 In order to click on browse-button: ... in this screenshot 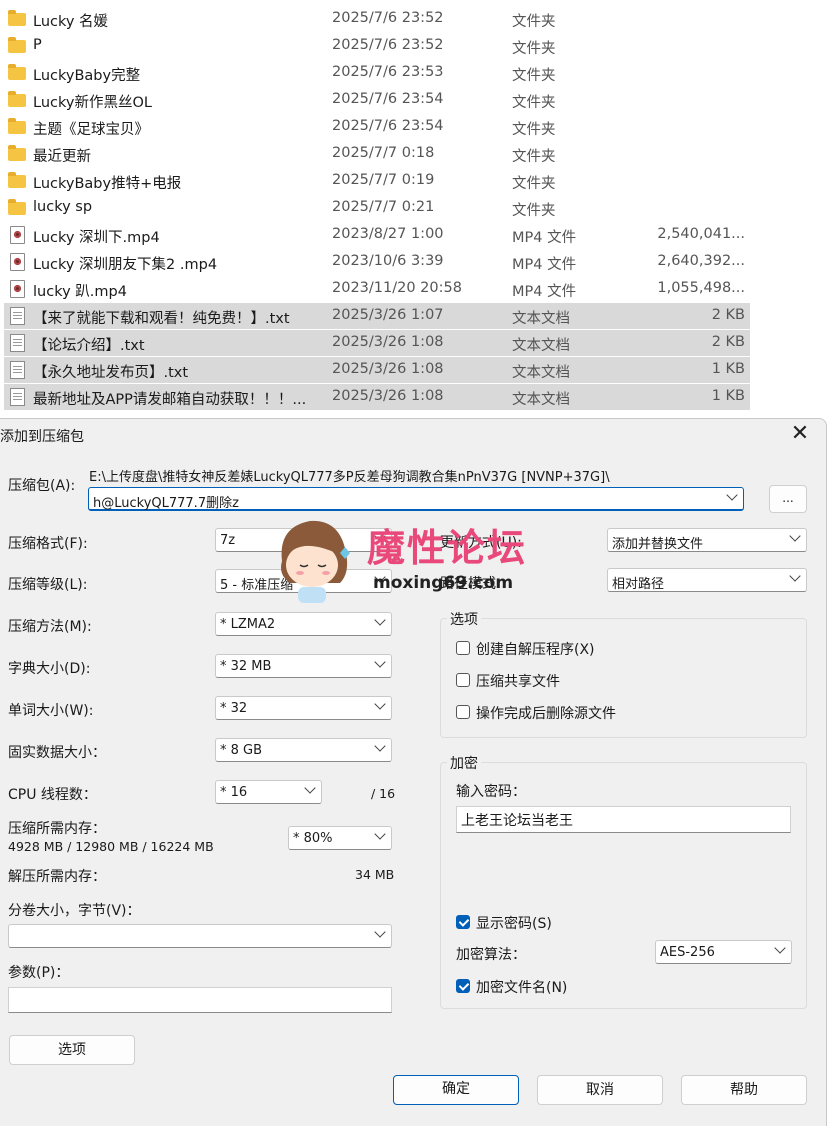, I will do `click(788, 499)`.